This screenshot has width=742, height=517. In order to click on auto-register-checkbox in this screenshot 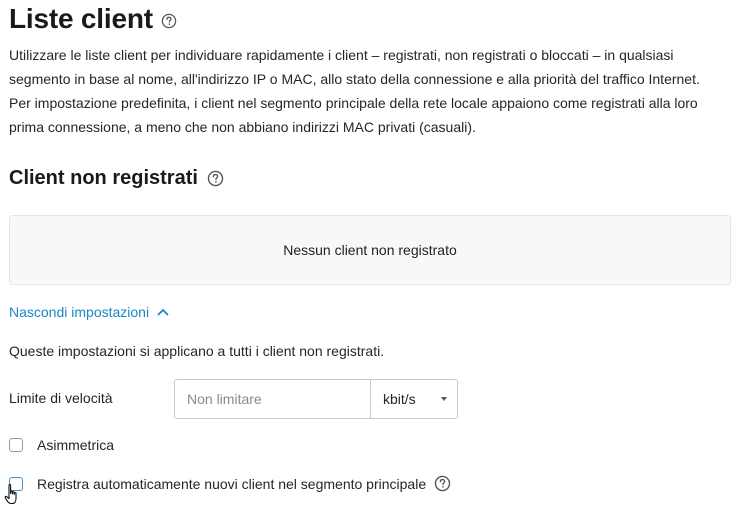, I will do `click(16, 483)`.